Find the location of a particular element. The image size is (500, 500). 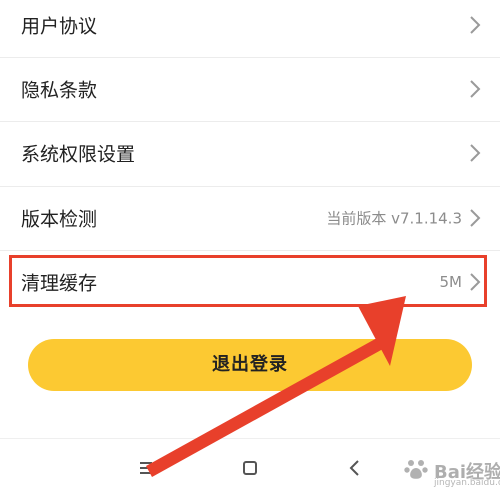

home-square-icon is located at coordinates (250, 468).